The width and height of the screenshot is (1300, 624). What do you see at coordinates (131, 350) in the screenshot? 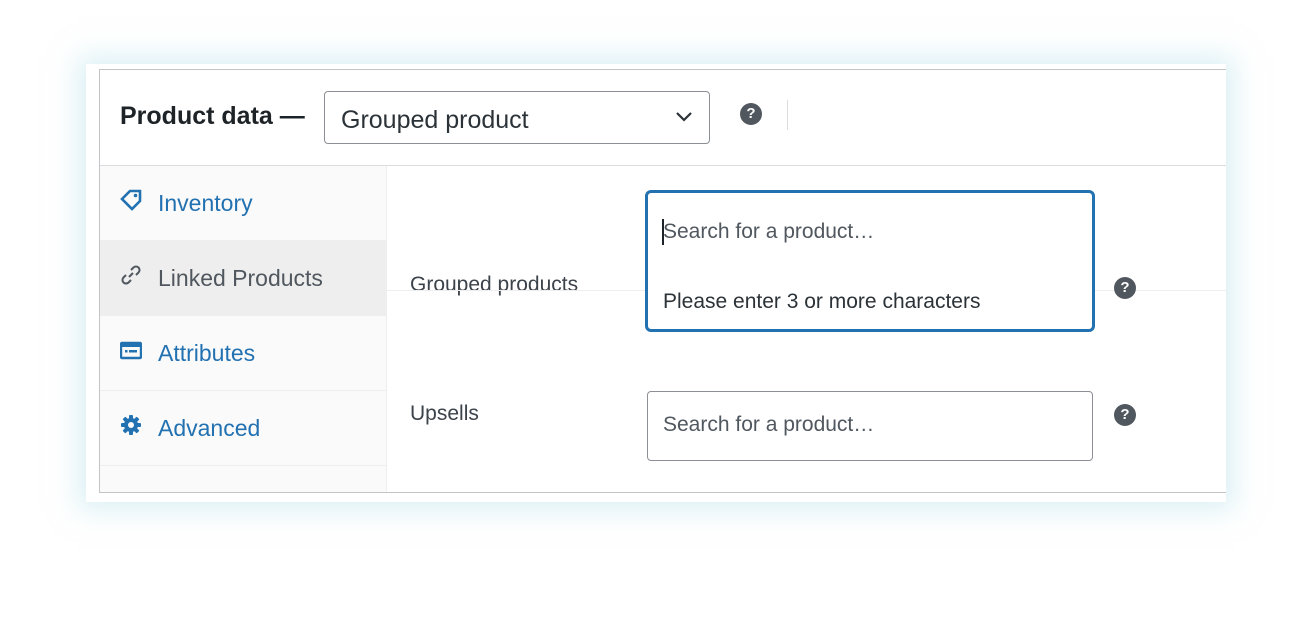
I see `list-table-icon` at bounding box center [131, 350].